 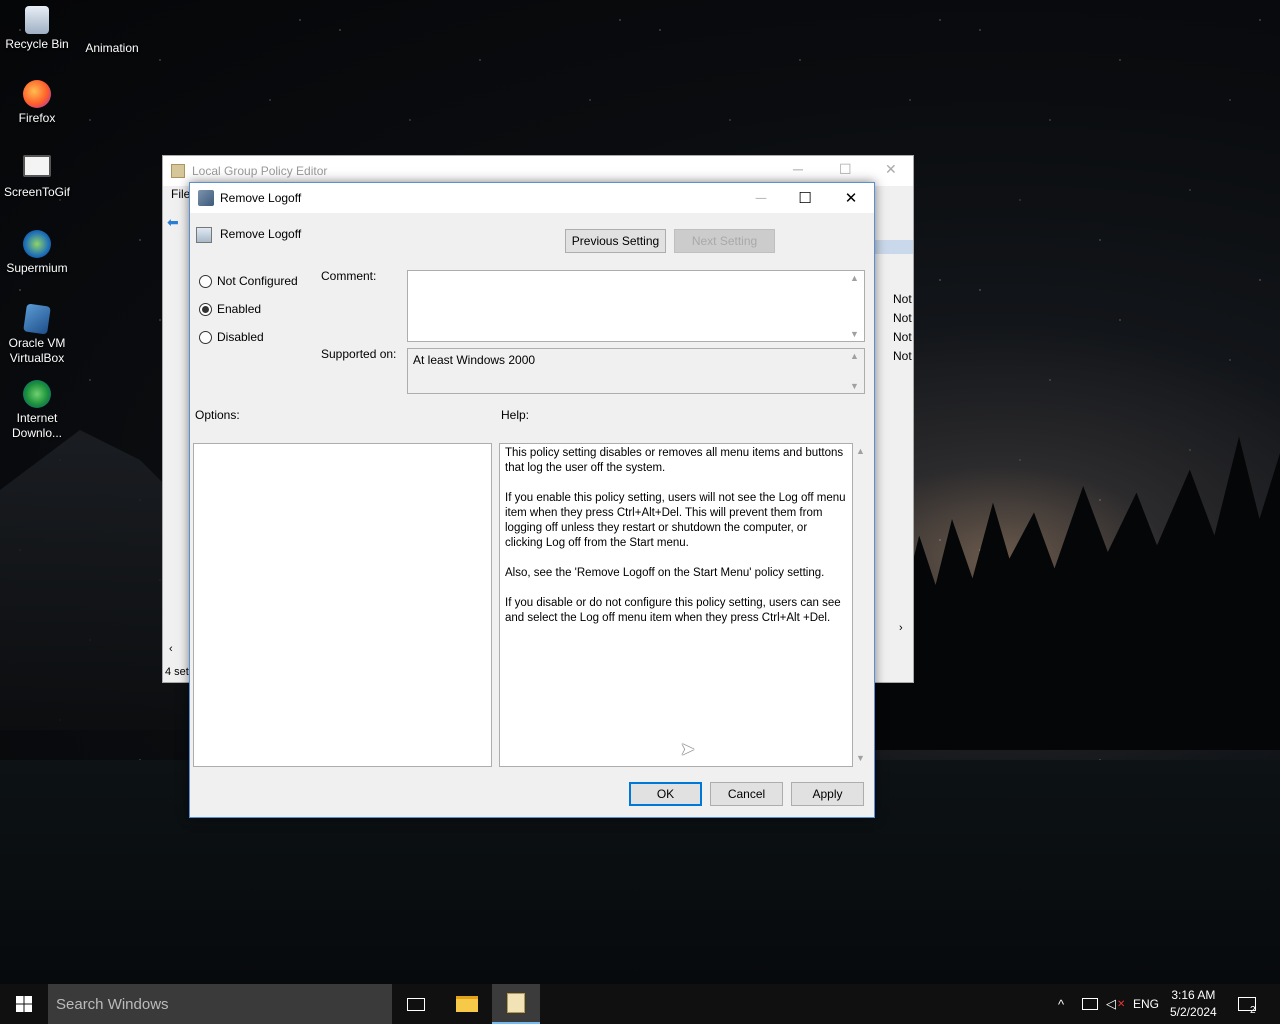 I want to click on scroll-left-icon: ‹, so click(x=171, y=649).